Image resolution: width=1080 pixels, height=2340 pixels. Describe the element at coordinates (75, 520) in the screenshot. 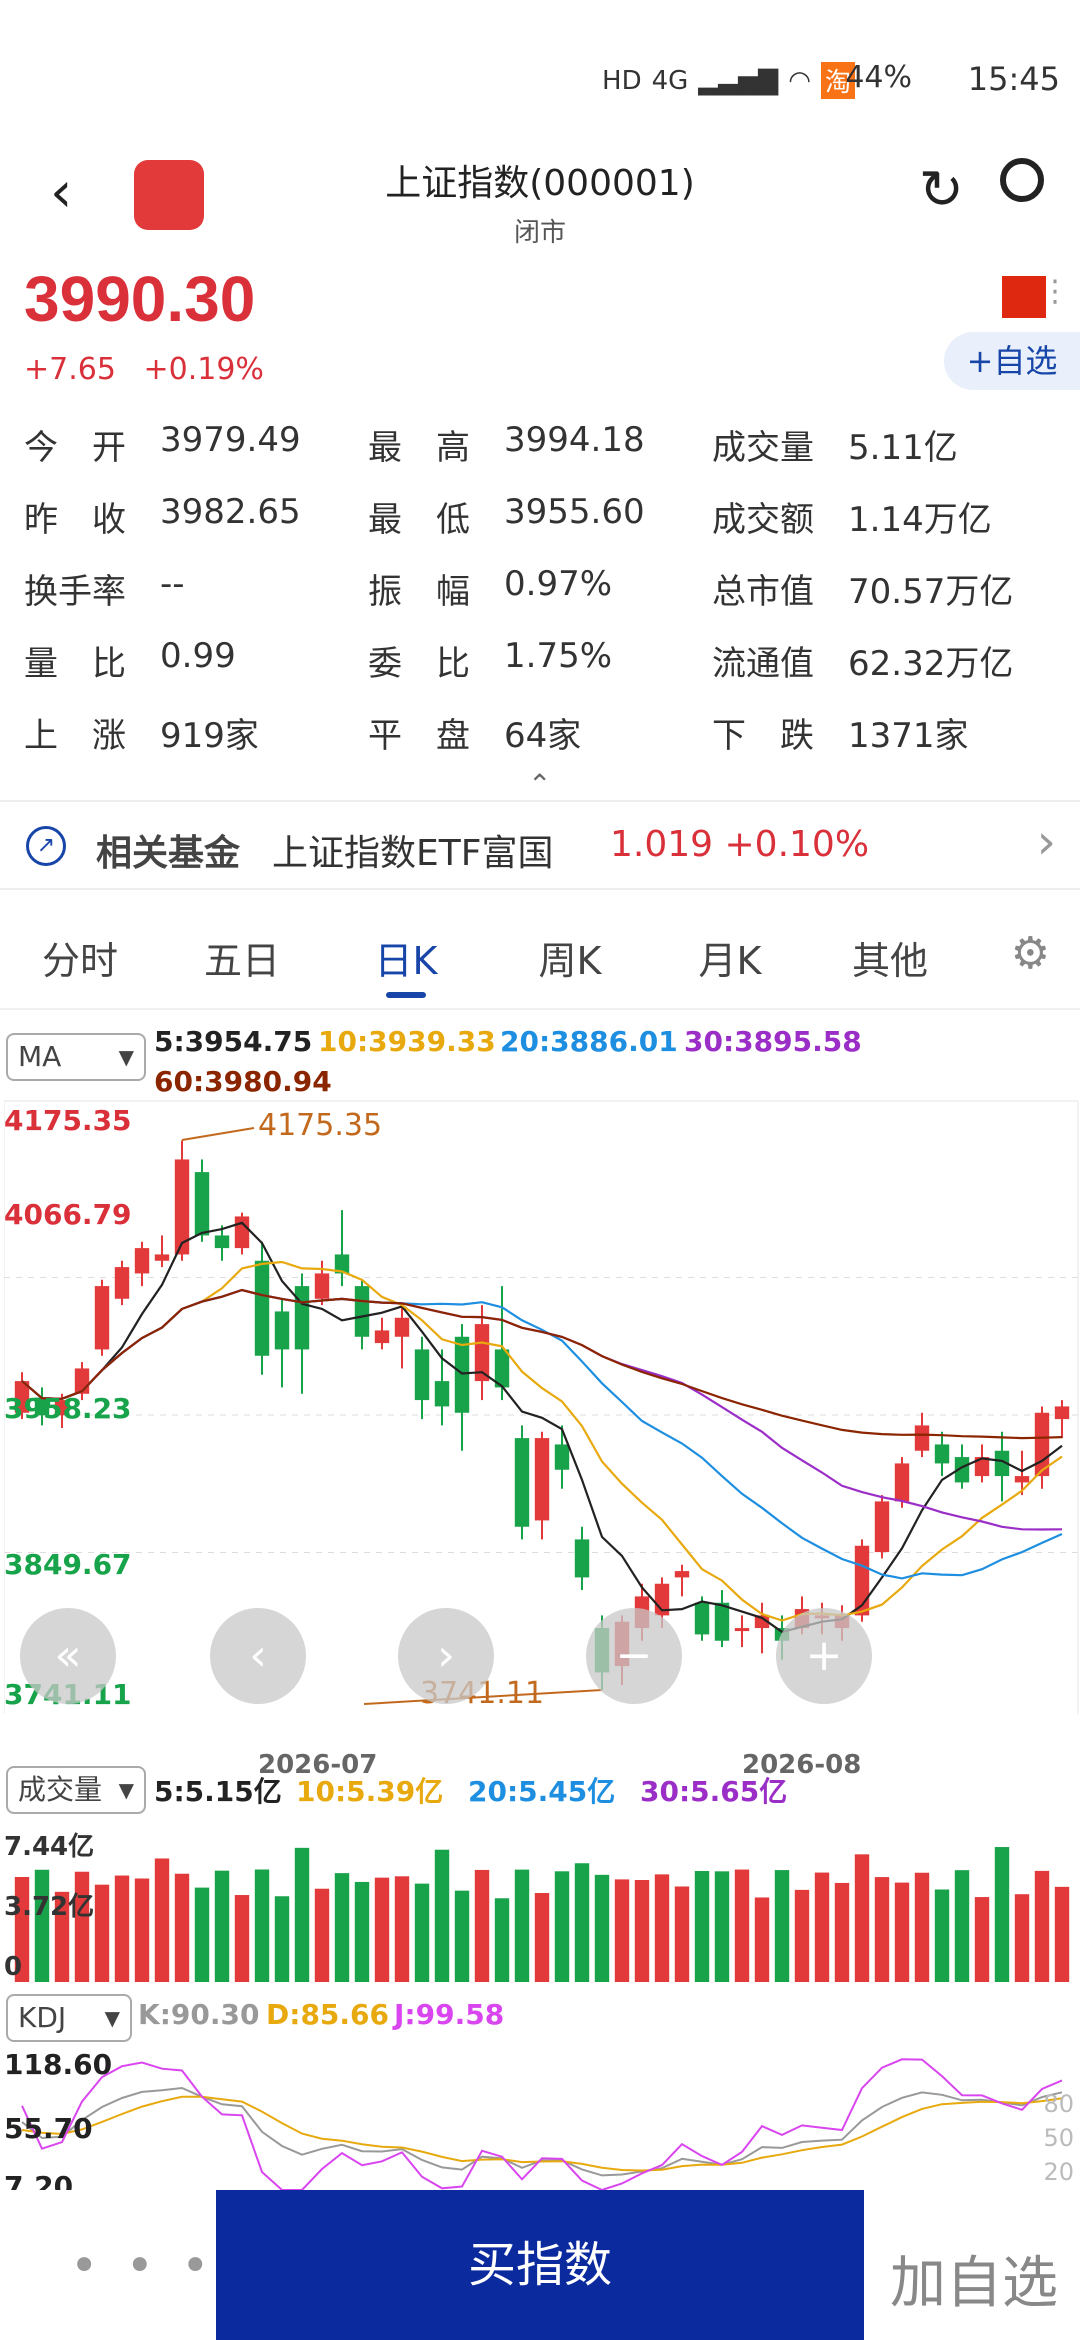

I see `stat-label: 昨 收` at that location.